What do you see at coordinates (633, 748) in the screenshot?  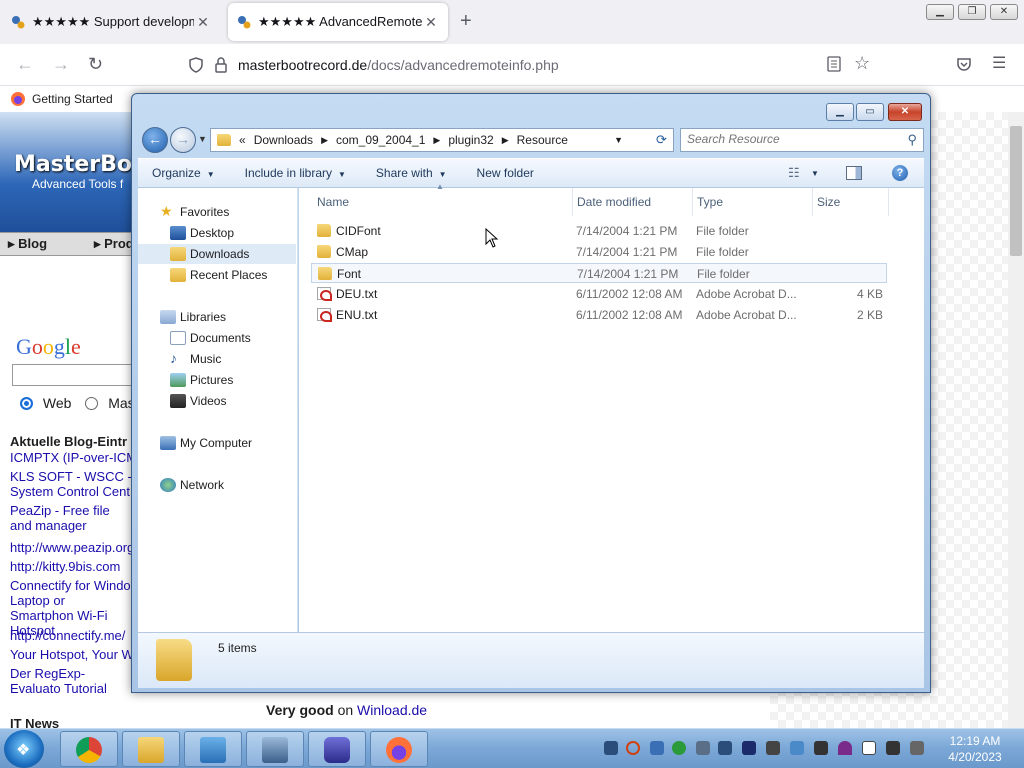 I see `tray-search-icon` at bounding box center [633, 748].